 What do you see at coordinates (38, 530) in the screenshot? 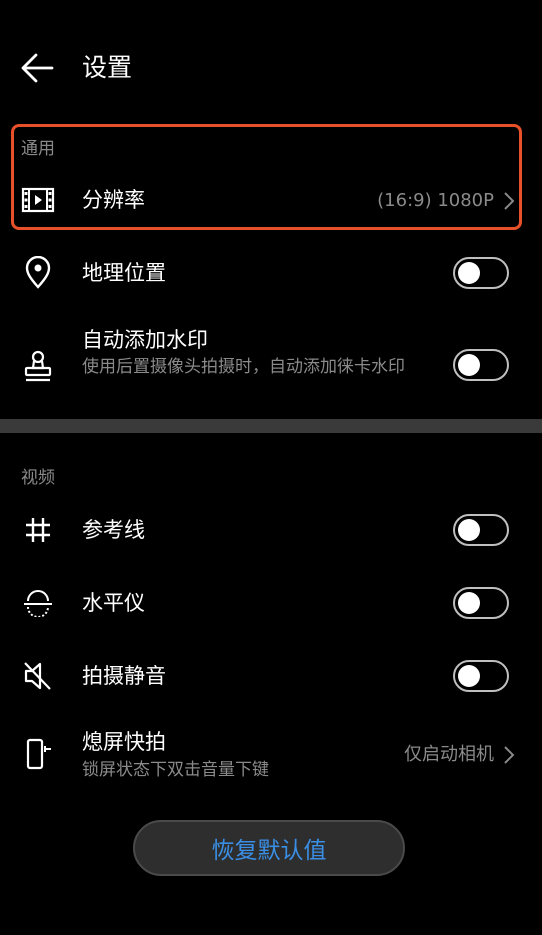
I see `grid-icon` at bounding box center [38, 530].